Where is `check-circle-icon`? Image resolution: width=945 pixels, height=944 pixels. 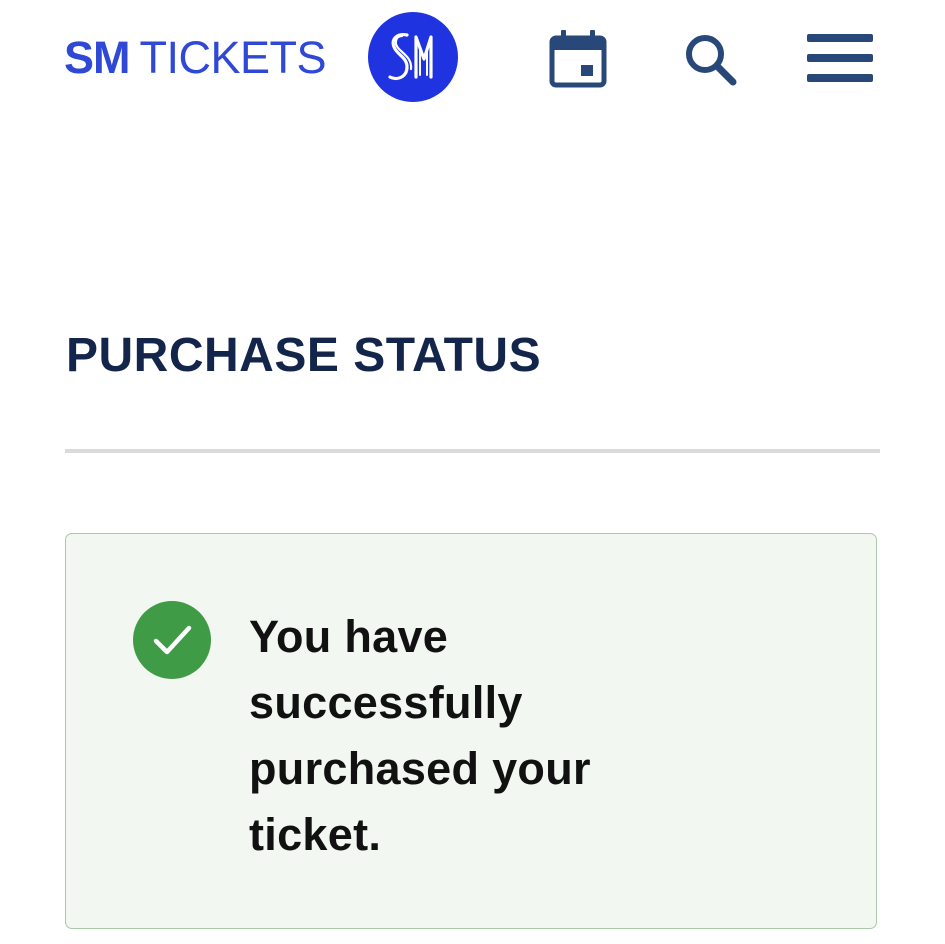
check-circle-icon is located at coordinates (172, 640).